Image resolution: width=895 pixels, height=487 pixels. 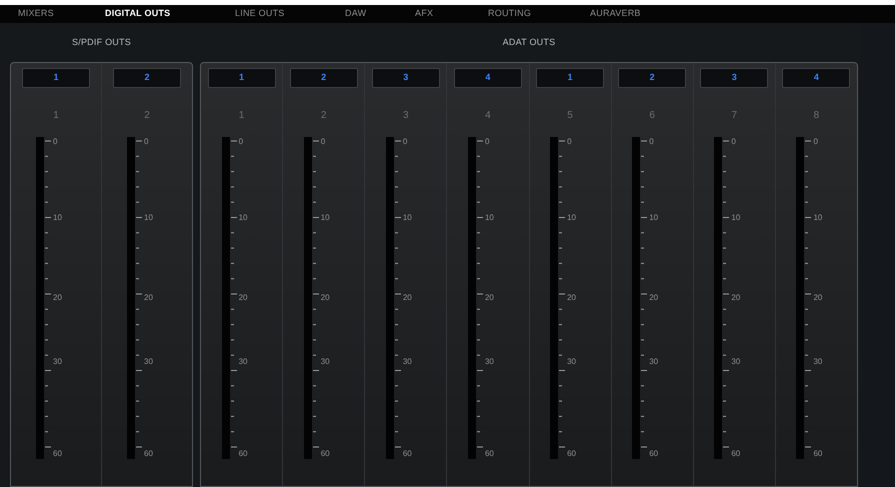 What do you see at coordinates (406, 116) in the screenshot?
I see `channel-number: 3` at bounding box center [406, 116].